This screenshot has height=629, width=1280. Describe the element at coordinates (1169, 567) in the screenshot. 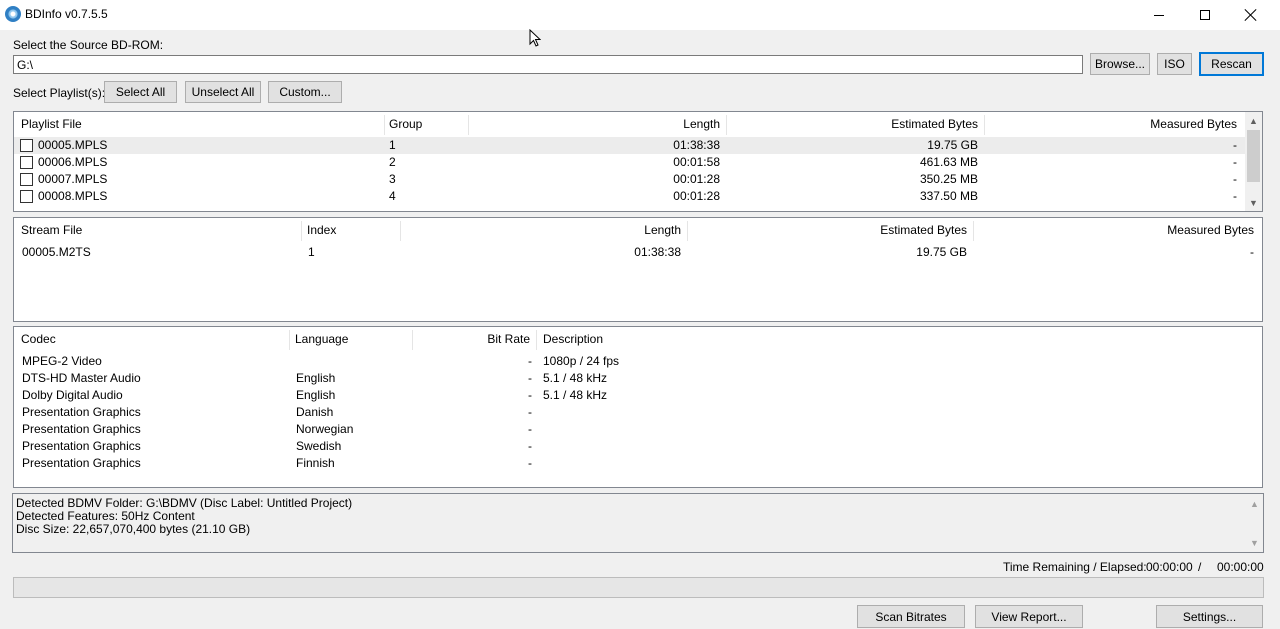

I see `time-remaining-value: 00:00:00` at that location.